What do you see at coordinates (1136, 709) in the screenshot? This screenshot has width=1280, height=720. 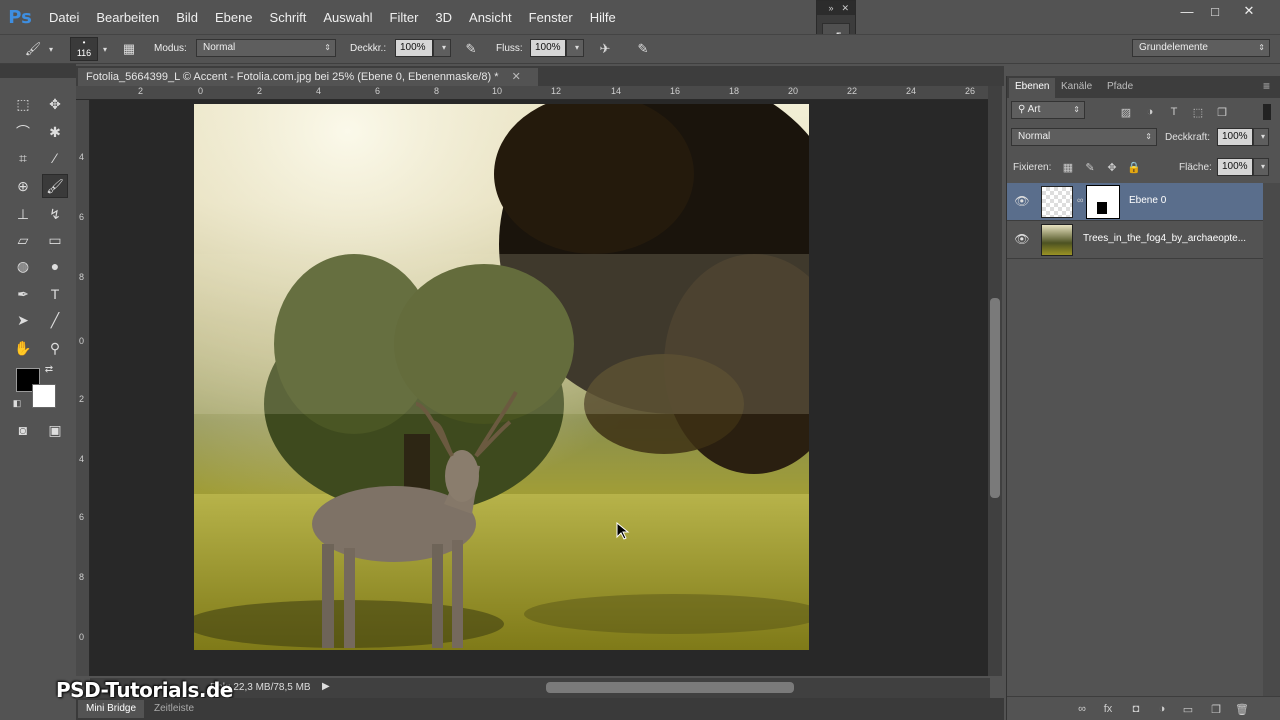 I see `add-mask-icon: ◘` at bounding box center [1136, 709].